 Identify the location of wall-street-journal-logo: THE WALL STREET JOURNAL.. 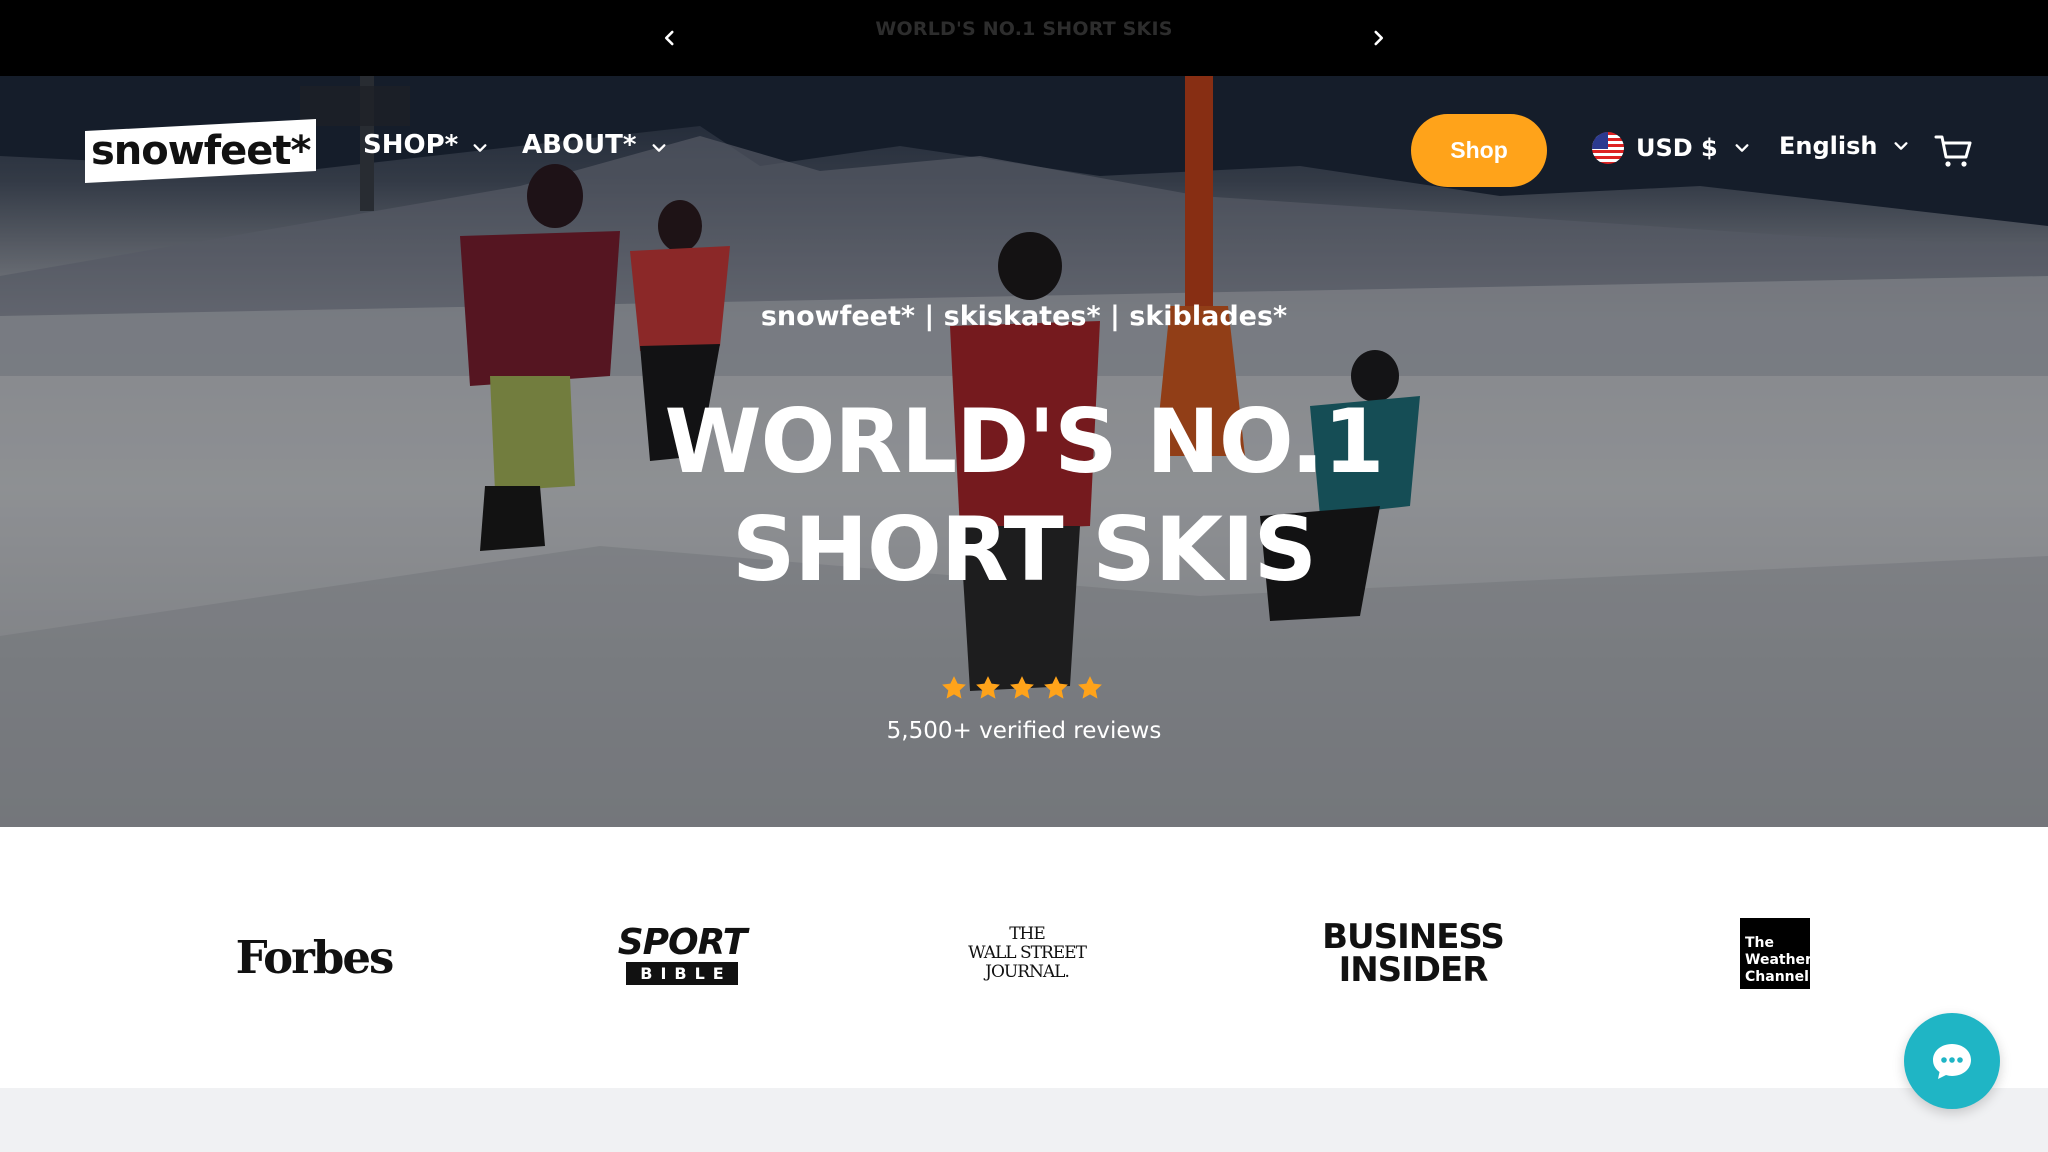
(1027, 953).